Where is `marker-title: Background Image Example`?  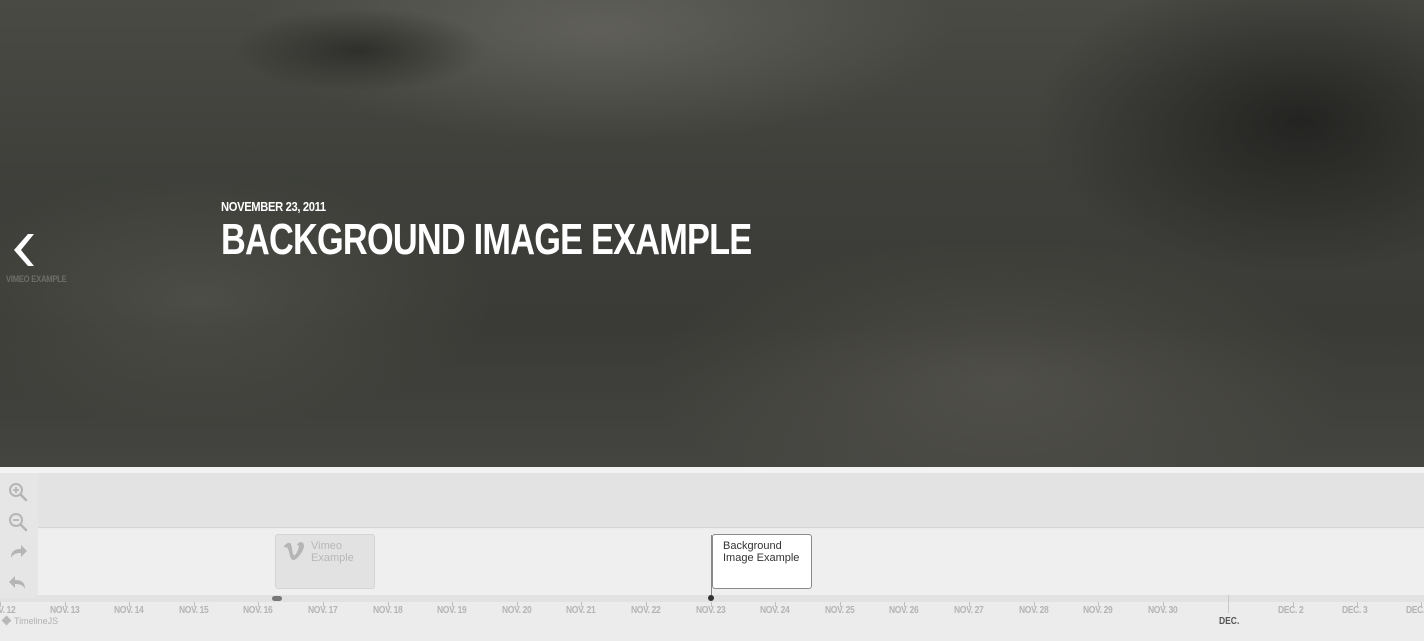 marker-title: Background Image Example is located at coordinates (761, 552).